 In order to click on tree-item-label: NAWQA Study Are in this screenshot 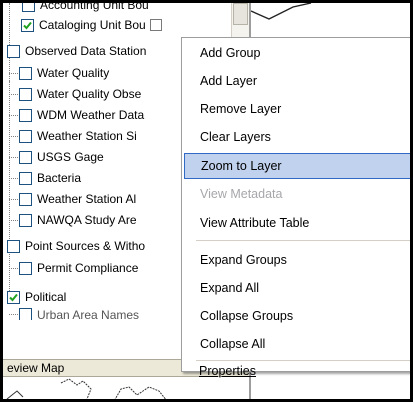, I will do `click(87, 220)`.